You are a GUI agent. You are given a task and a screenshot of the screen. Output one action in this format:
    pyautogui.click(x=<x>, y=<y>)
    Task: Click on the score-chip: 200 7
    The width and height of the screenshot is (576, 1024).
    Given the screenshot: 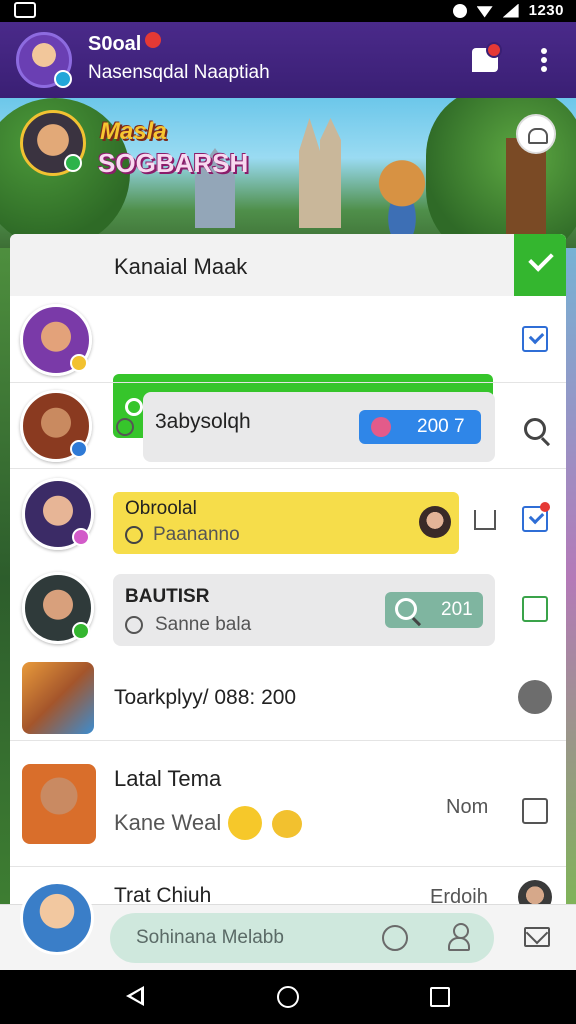 What is the action you would take?
    pyautogui.click(x=420, y=427)
    